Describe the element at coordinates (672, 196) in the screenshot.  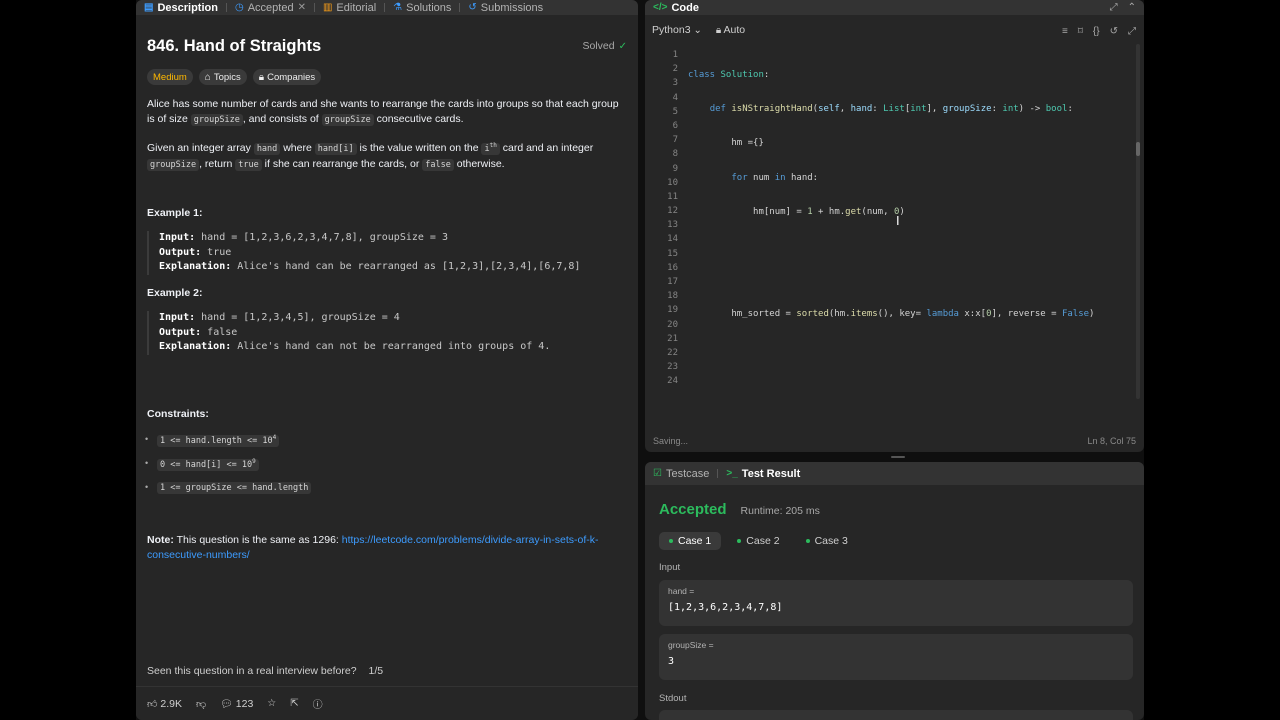
I see `line-number: 11` at that location.